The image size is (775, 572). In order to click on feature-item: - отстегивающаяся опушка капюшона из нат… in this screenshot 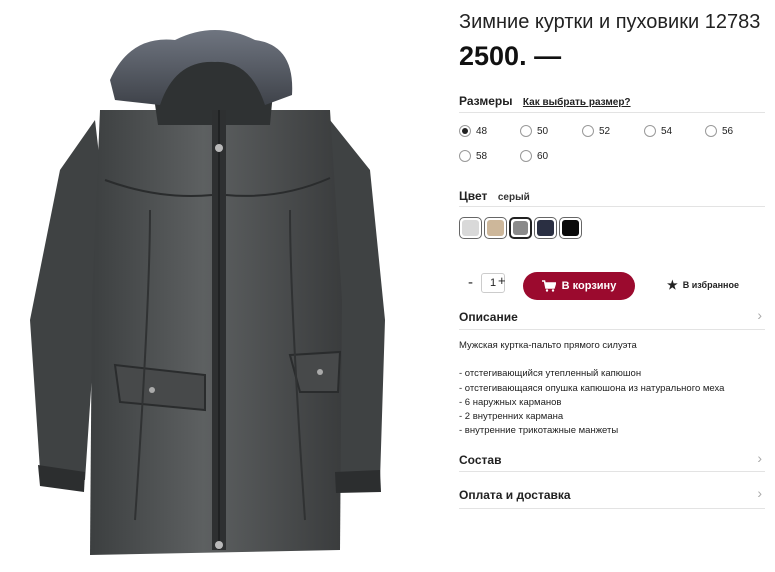, I will do `click(592, 388)`.